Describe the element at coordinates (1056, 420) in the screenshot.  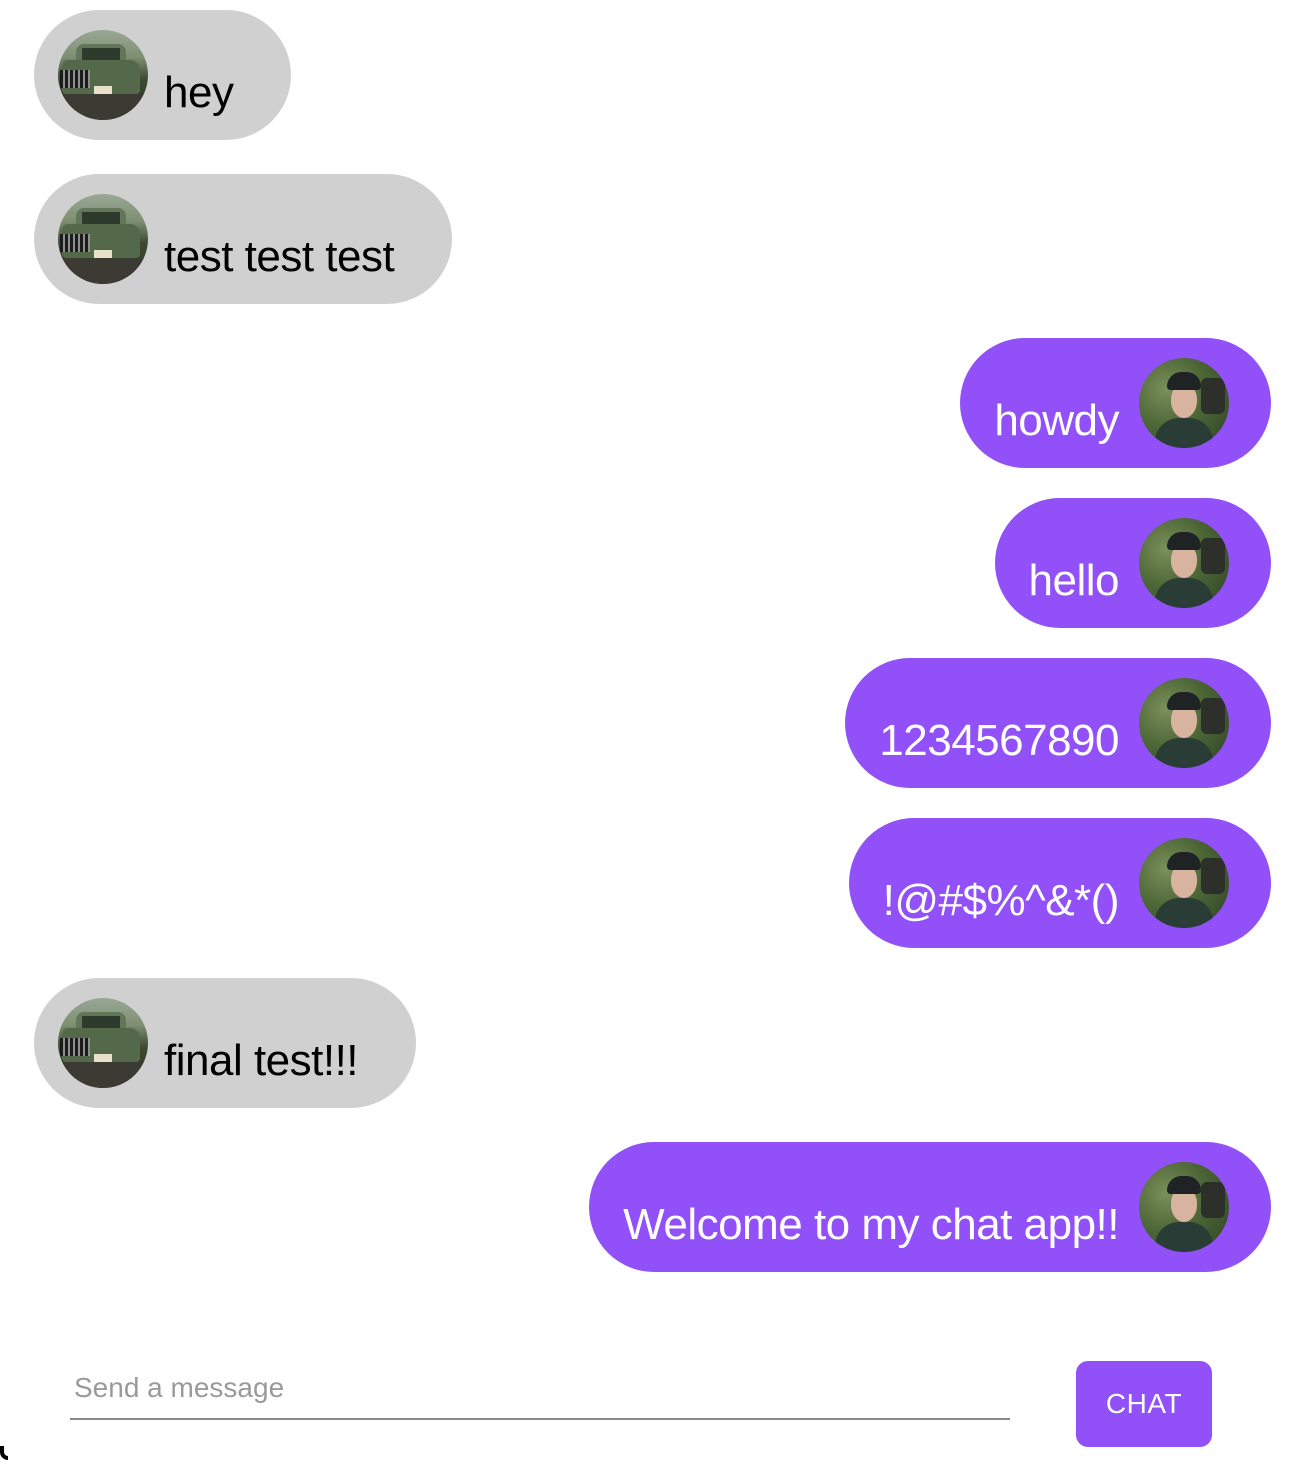
I see `message-text: howdy` at that location.